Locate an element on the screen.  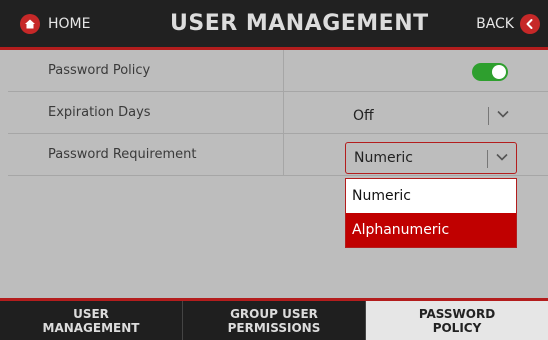
tab-group-user-permissions-line2: PERMISSIONS is located at coordinates (274, 327).